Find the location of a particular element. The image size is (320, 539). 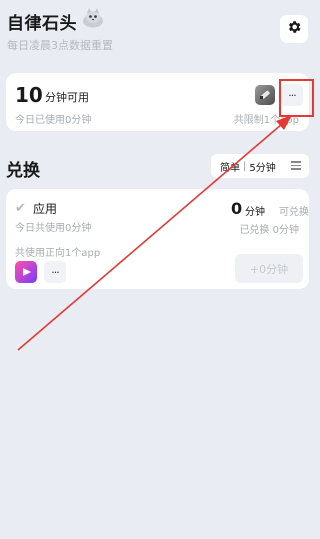

settings-button is located at coordinates (294, 29).